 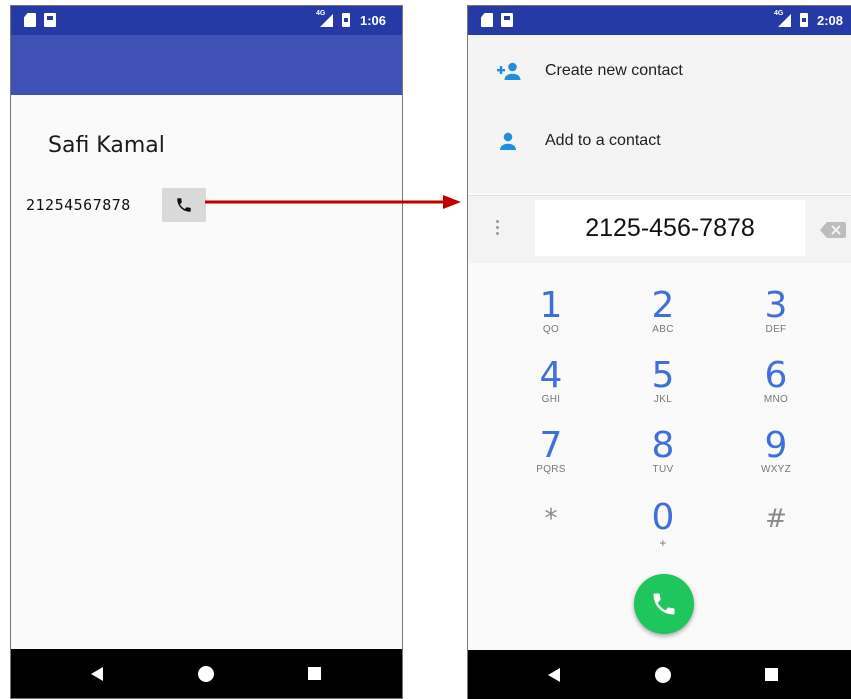 I want to click on key-hash: #, so click(x=776, y=519).